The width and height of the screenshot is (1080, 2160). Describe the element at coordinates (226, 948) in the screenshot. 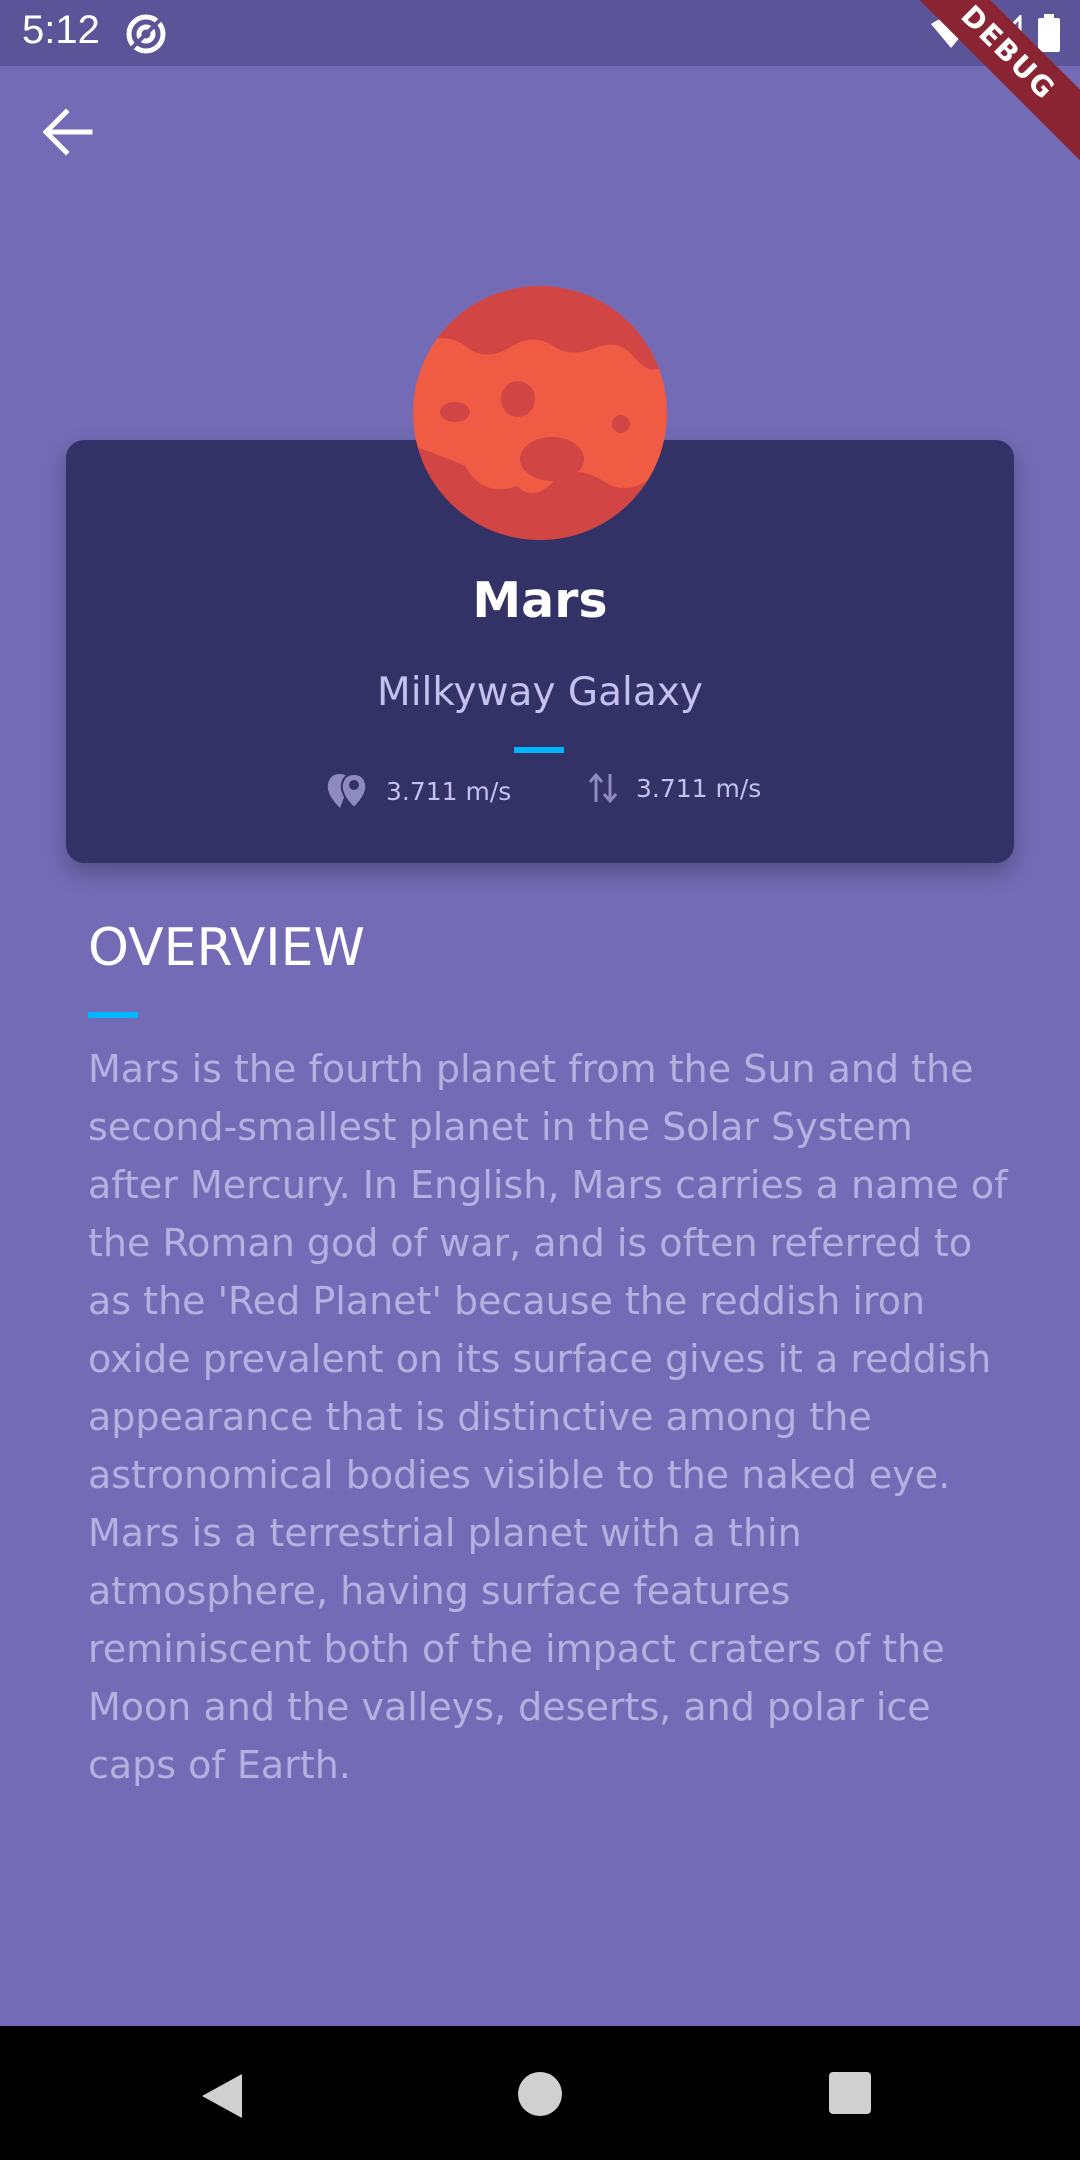

I see `overview-title: OVERVIEW` at that location.